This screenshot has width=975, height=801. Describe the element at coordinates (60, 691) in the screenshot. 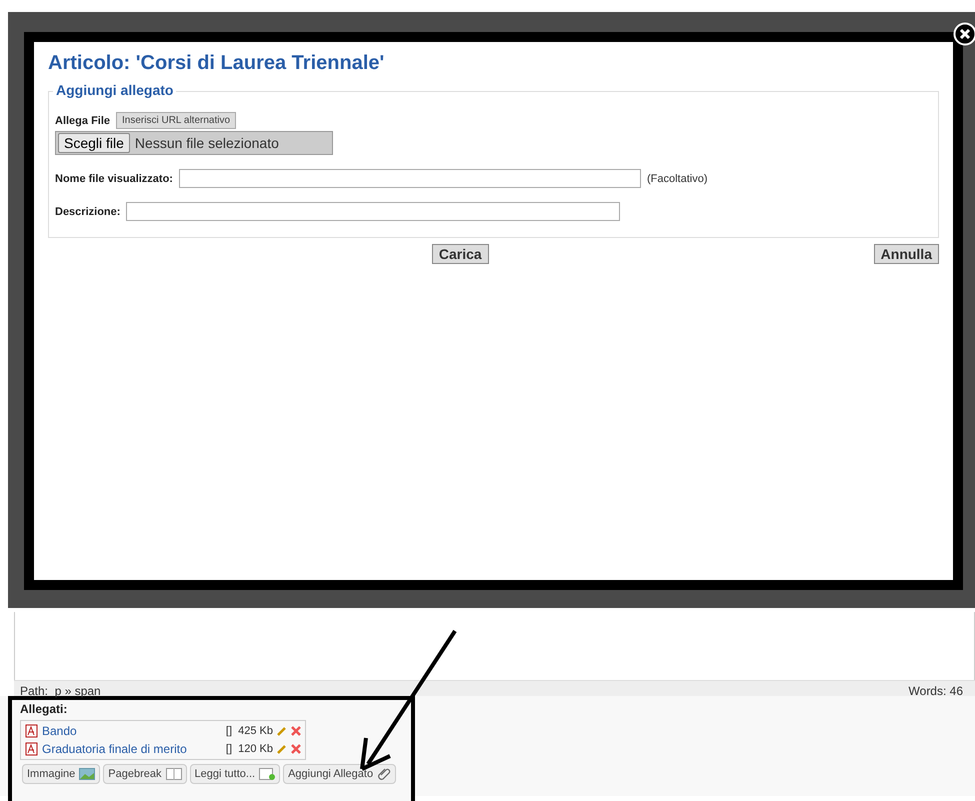

I see `element-path: Path: p » span` at that location.